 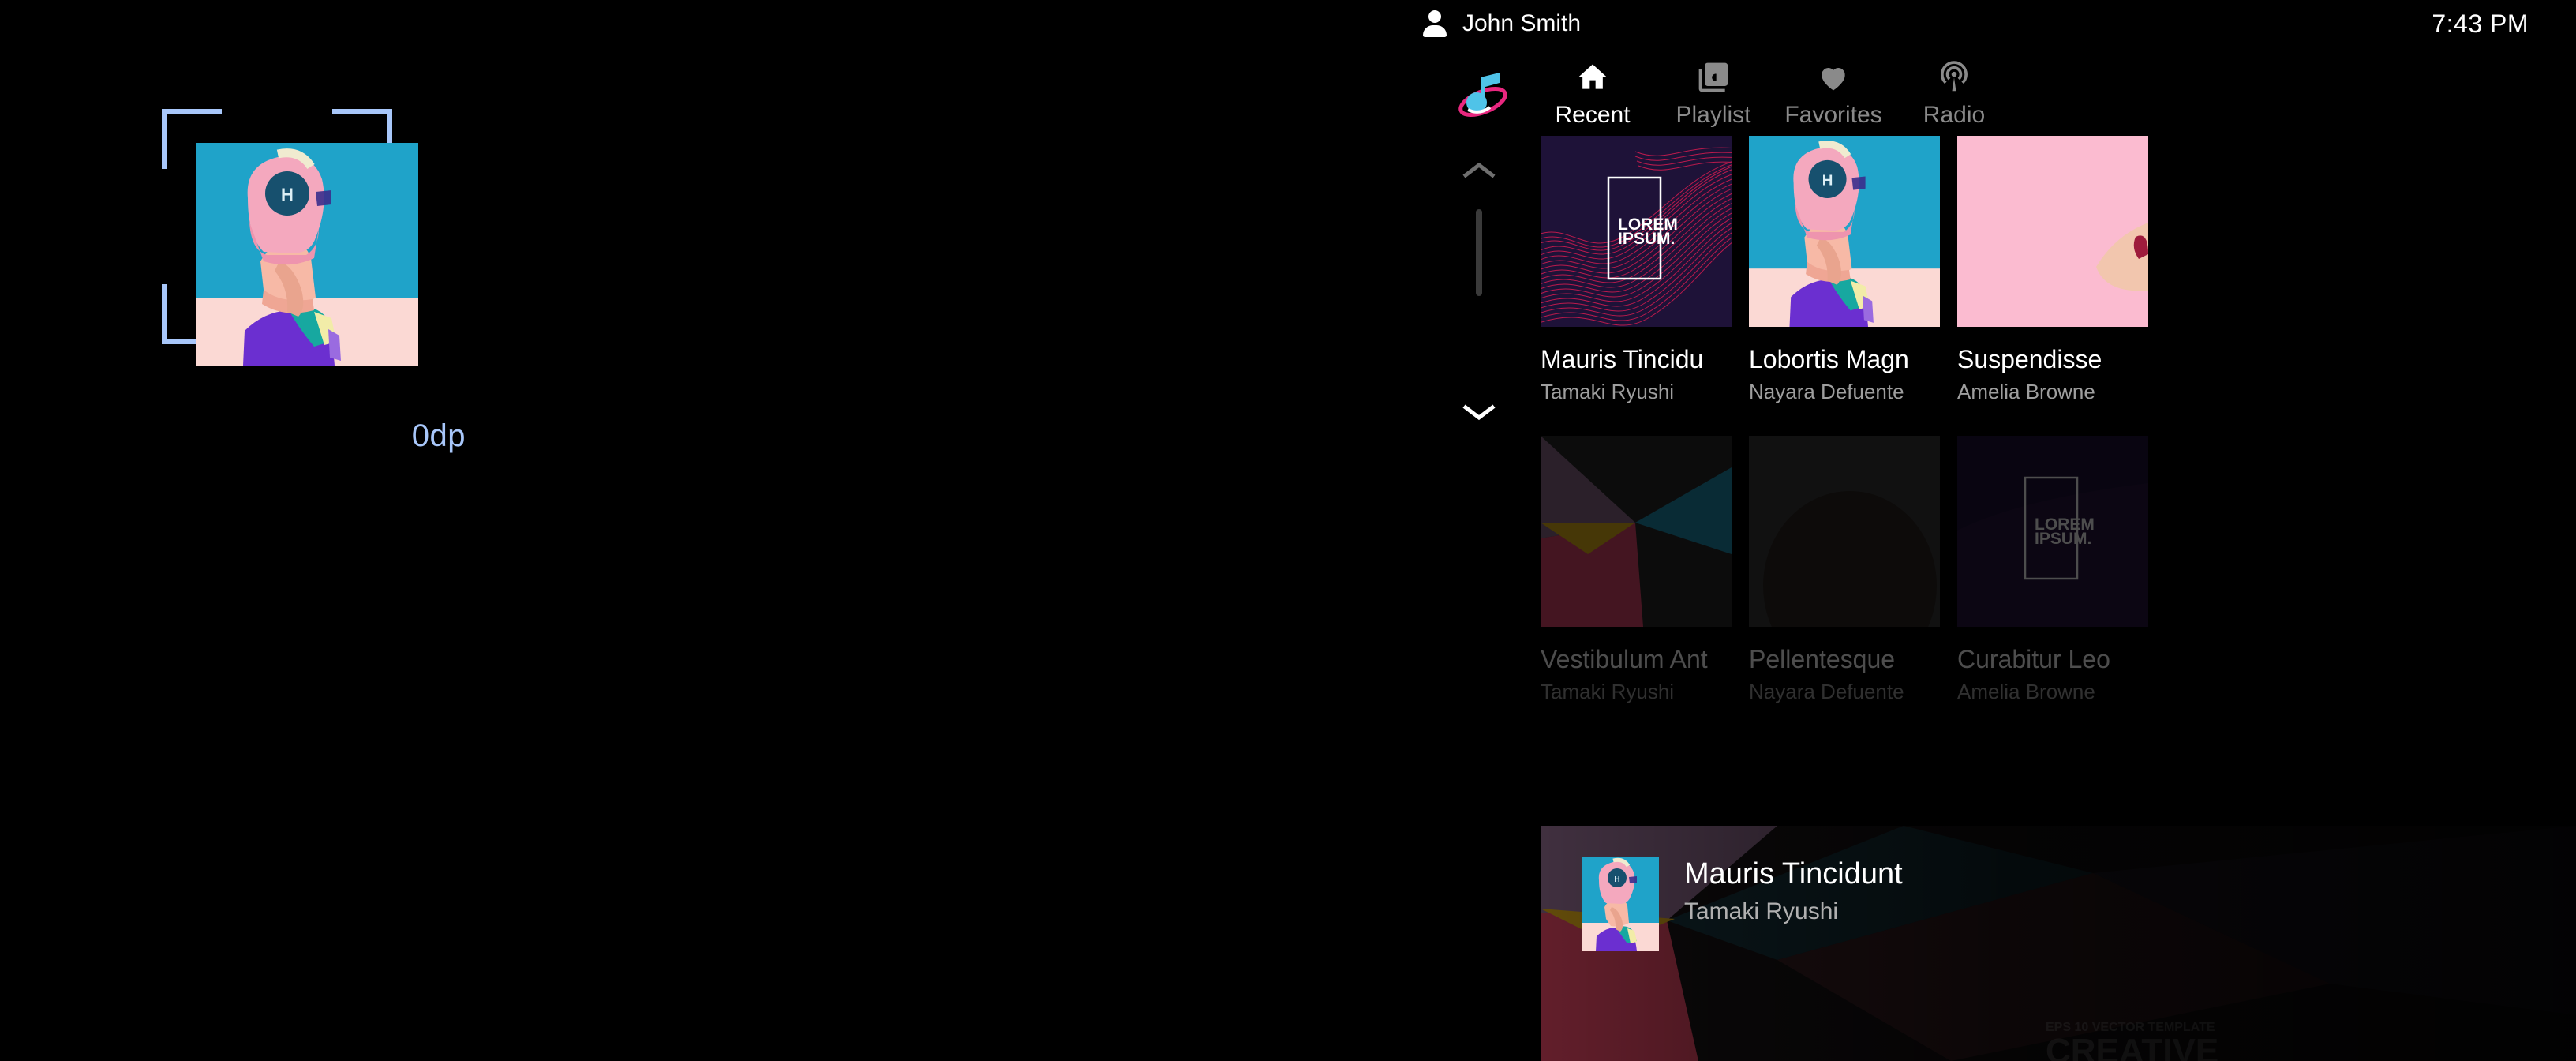 I want to click on status-bar: John Smith 7:43 PM, so click(x=1906, y=26).